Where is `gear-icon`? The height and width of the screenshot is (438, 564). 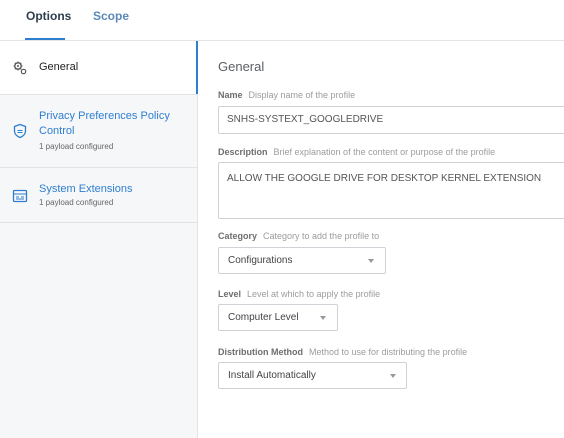 gear-icon is located at coordinates (20, 68).